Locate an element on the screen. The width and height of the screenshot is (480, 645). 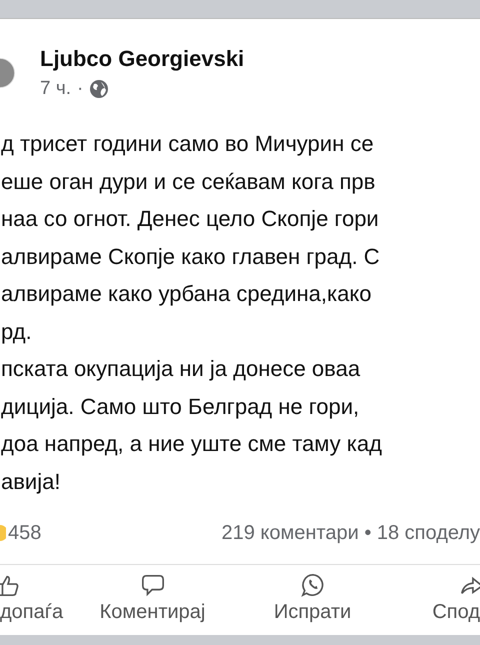
like-button: допаѓа is located at coordinates (40, 598).